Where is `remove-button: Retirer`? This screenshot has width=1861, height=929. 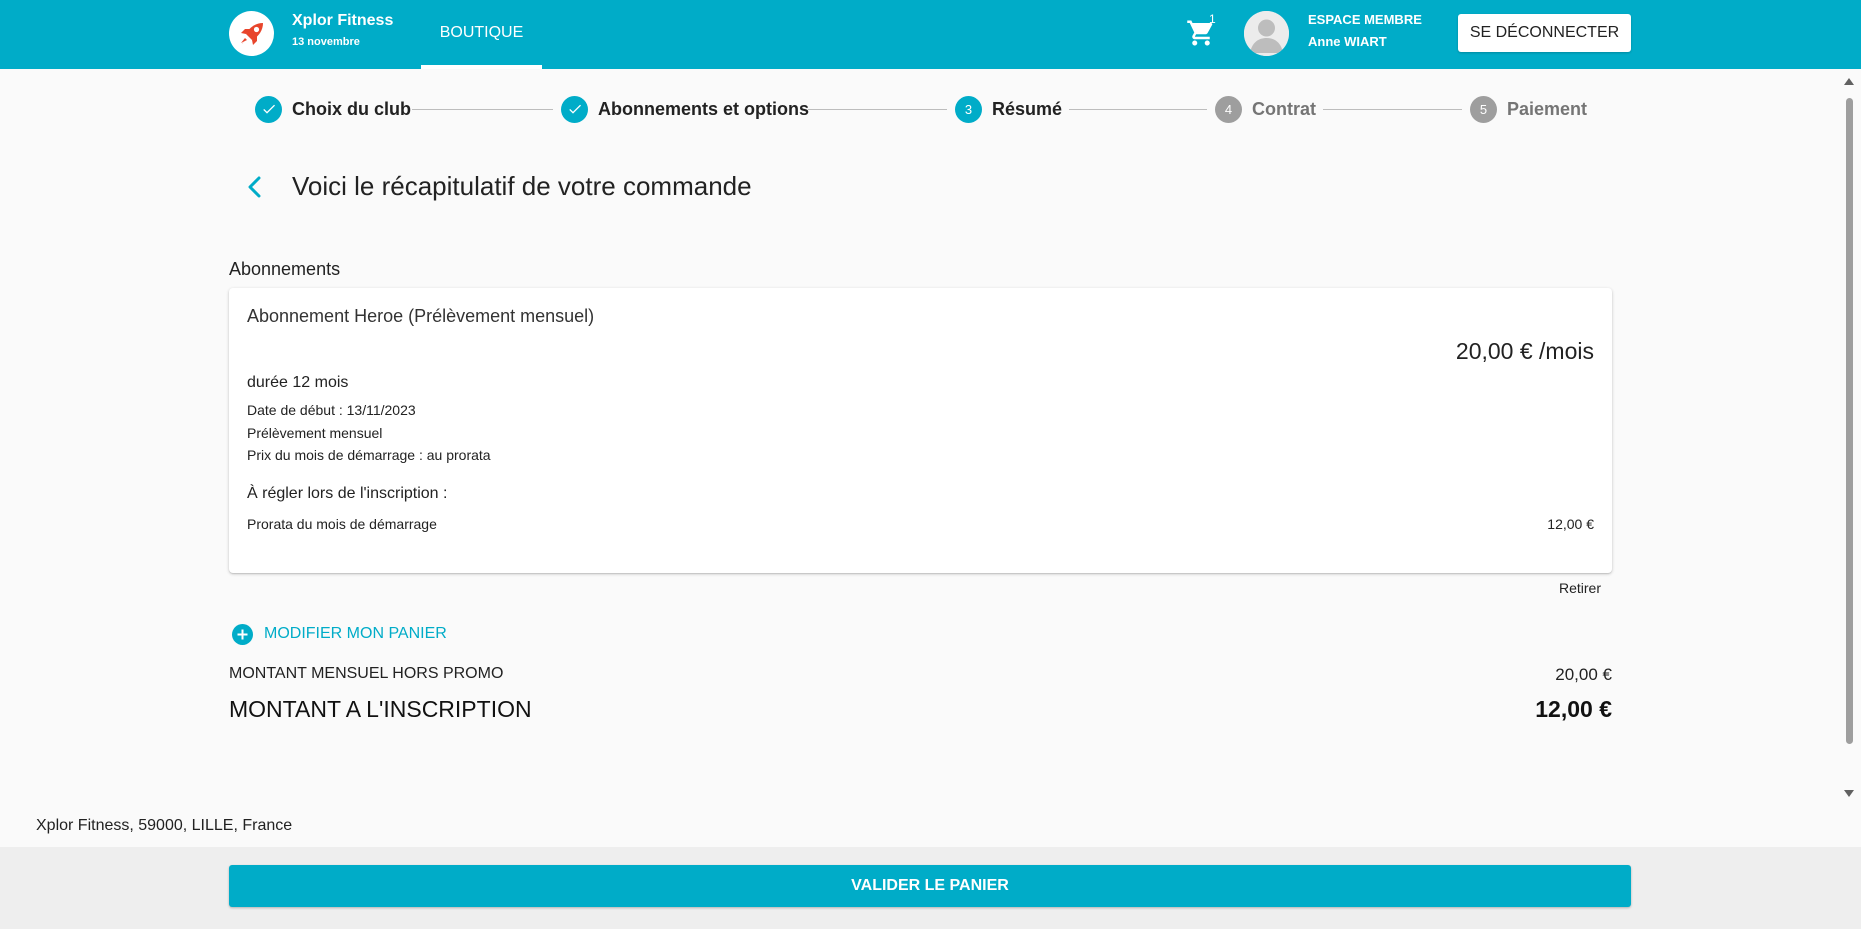 remove-button: Retirer is located at coordinates (1580, 588).